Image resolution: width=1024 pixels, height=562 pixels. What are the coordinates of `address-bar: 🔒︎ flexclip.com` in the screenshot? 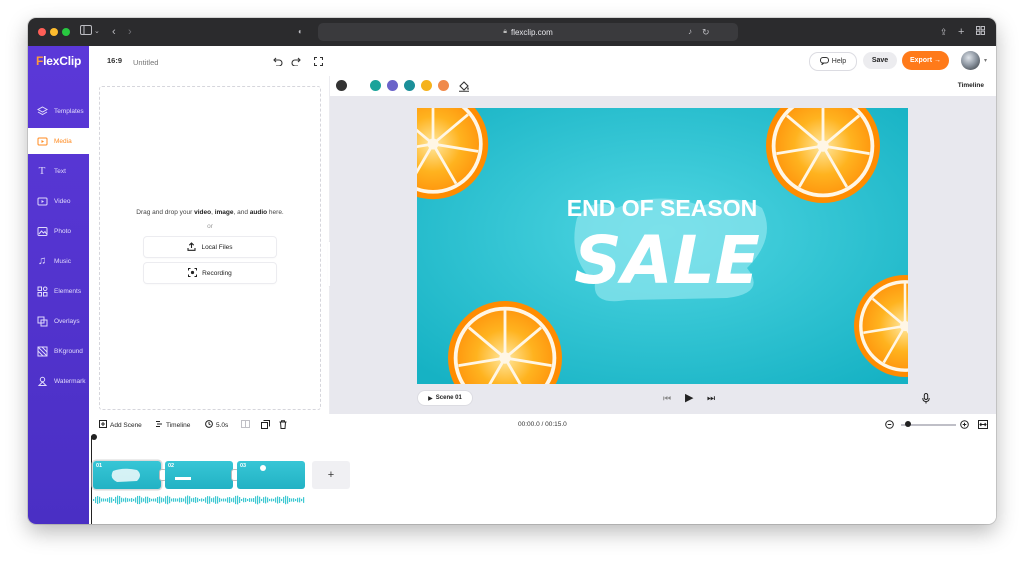 It's located at (528, 32).